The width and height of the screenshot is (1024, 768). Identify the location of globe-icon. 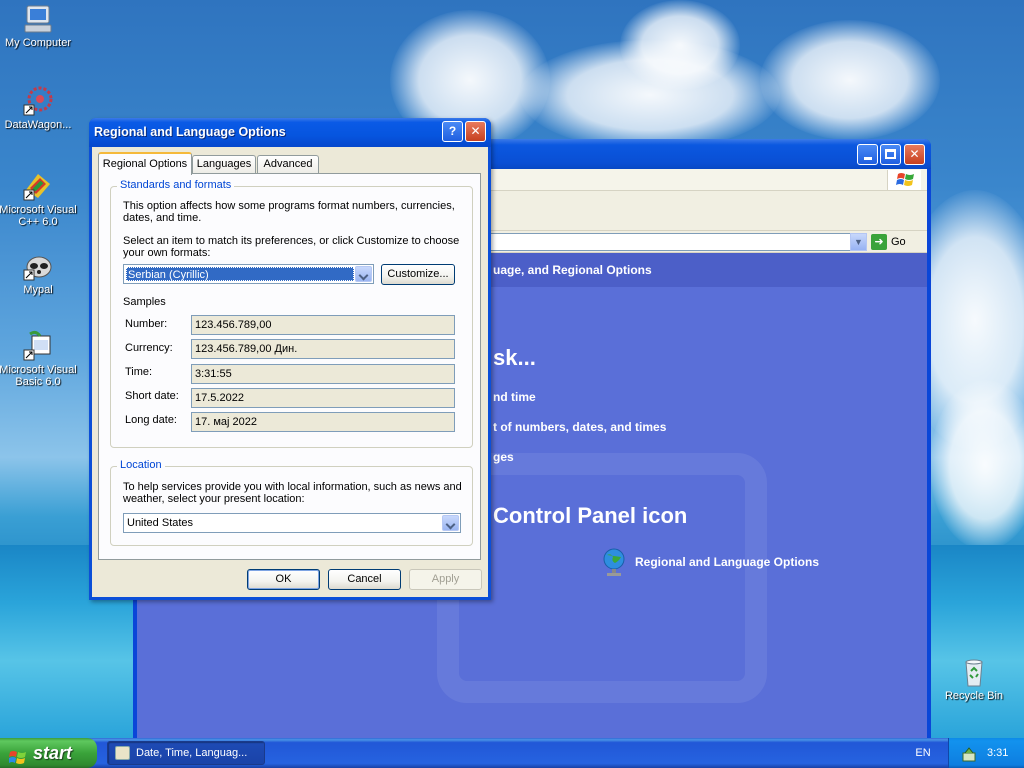
(614, 562).